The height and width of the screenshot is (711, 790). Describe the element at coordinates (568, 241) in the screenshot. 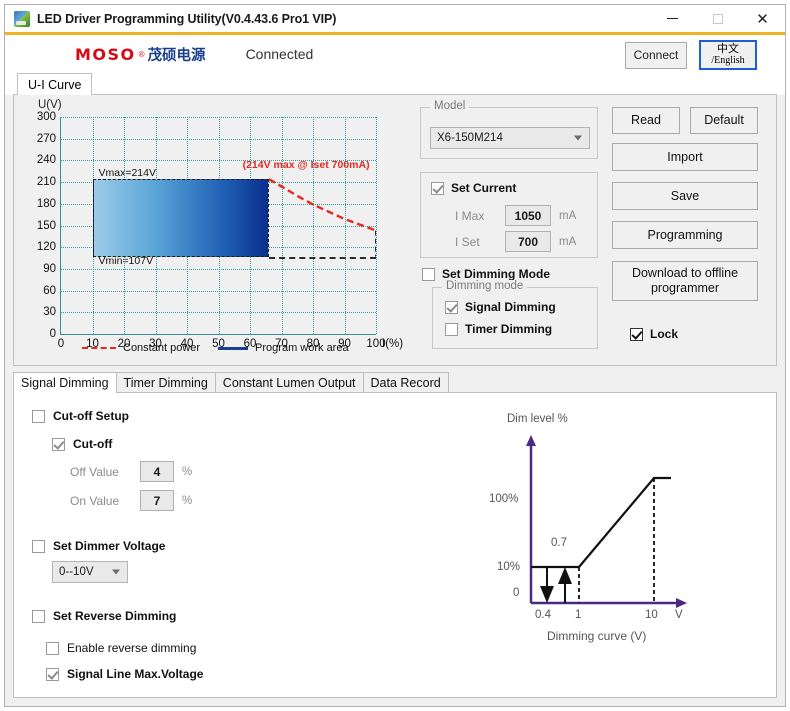

I see `iset-unit: mA` at that location.